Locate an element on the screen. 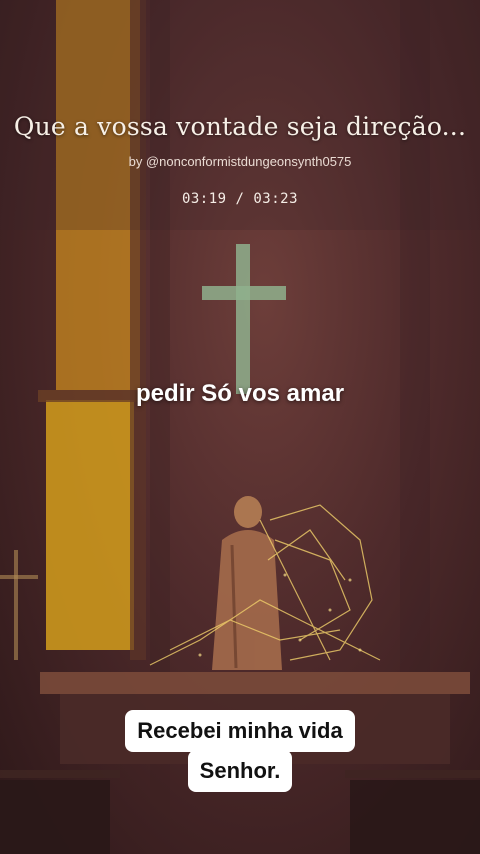  caption-box: Recebei minha vida Senhor. is located at coordinates (240, 751).